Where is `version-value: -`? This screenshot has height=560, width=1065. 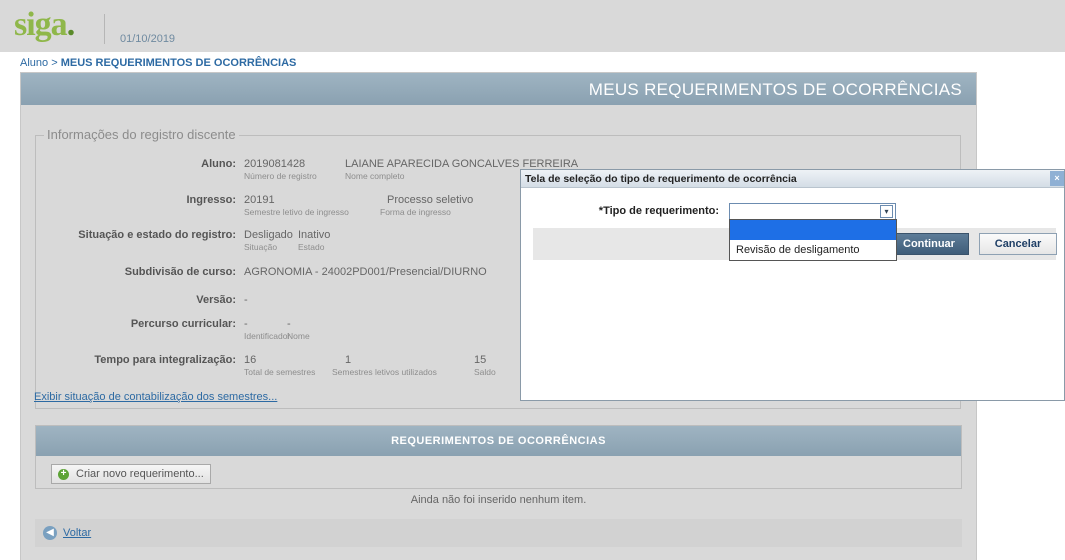 version-value: - is located at coordinates (246, 300).